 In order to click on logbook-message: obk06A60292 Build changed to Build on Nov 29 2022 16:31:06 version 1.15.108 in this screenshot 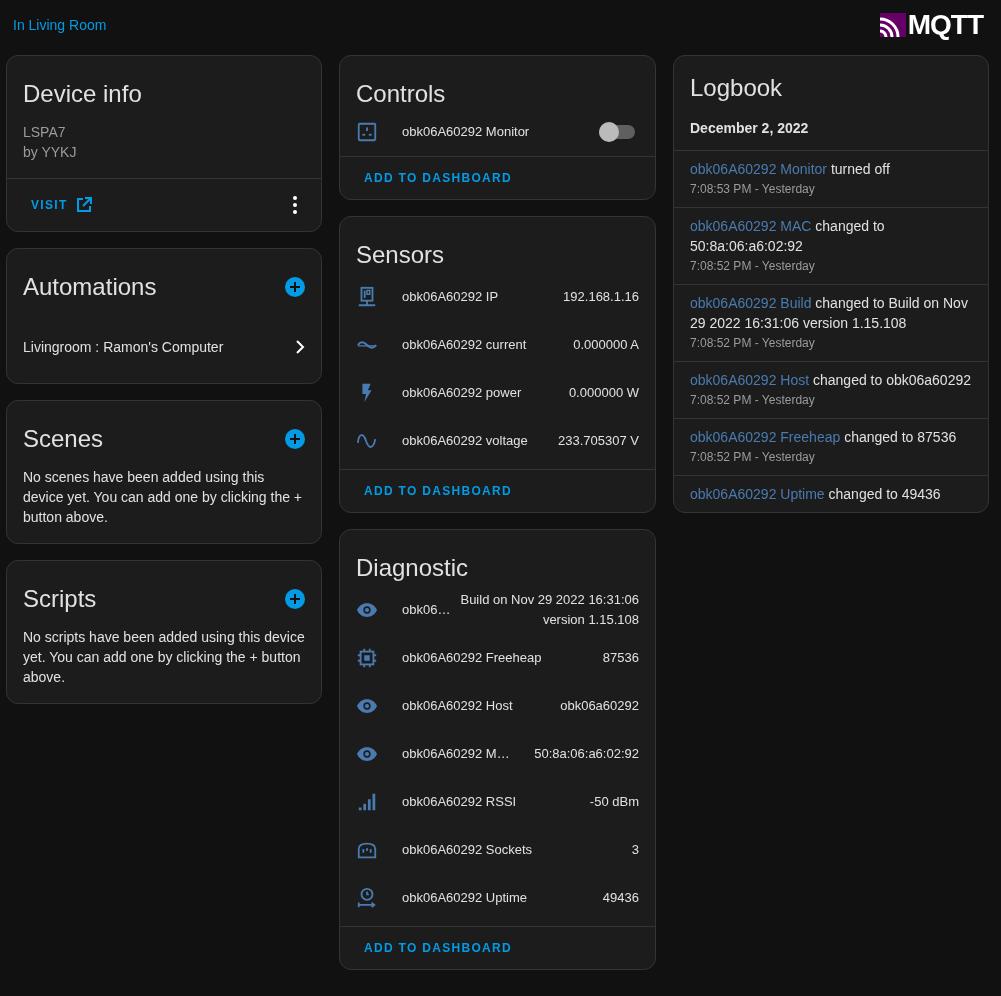, I will do `click(829, 313)`.